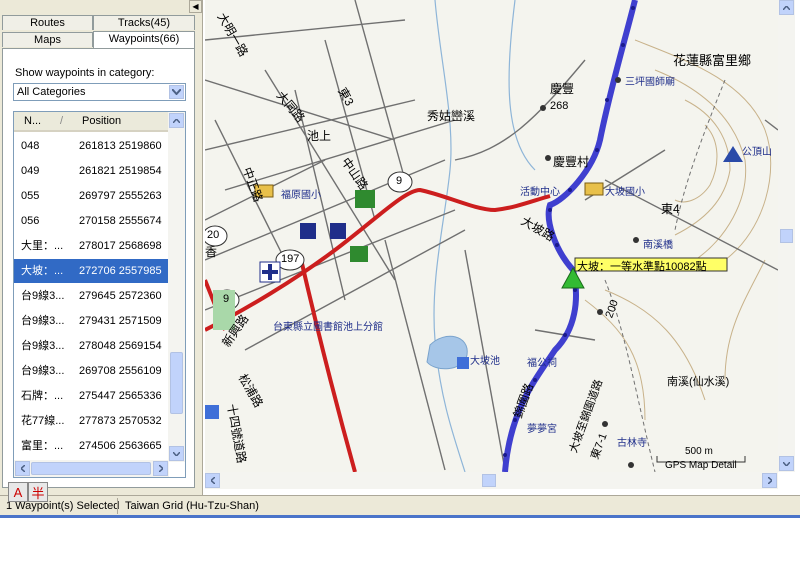 The image size is (800, 570). What do you see at coordinates (30, 171) in the screenshot?
I see `waypoint-name: 049` at bounding box center [30, 171].